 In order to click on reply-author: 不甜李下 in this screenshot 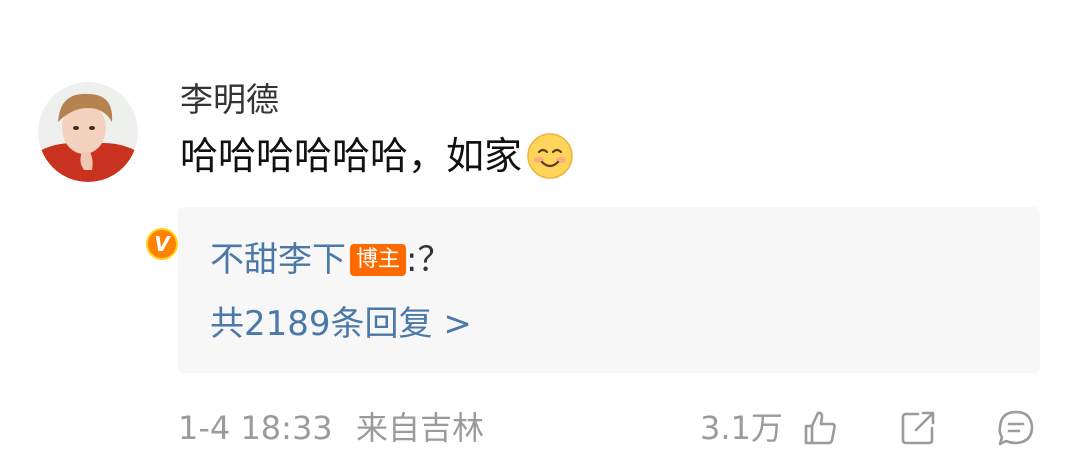, I will do `click(278, 260)`.